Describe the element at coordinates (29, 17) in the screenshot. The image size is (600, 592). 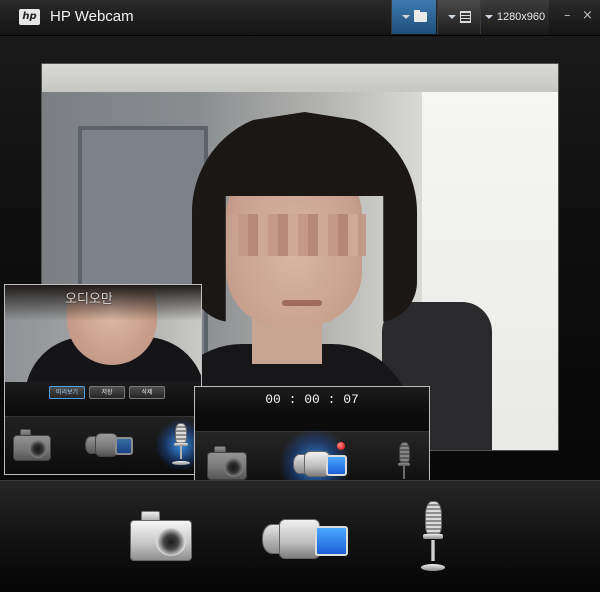
I see `hp-logo: hp` at that location.